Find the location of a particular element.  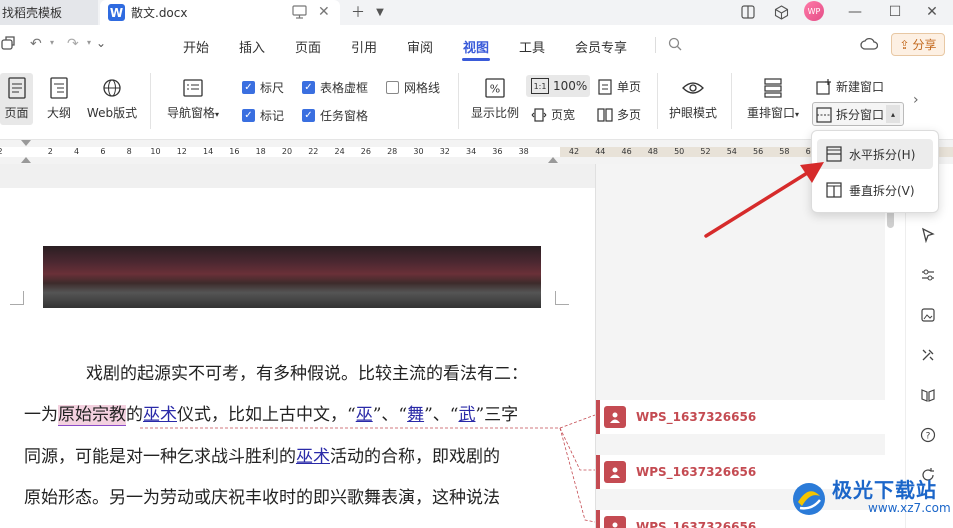

menu-tools: 工具 is located at coordinates (532, 46).